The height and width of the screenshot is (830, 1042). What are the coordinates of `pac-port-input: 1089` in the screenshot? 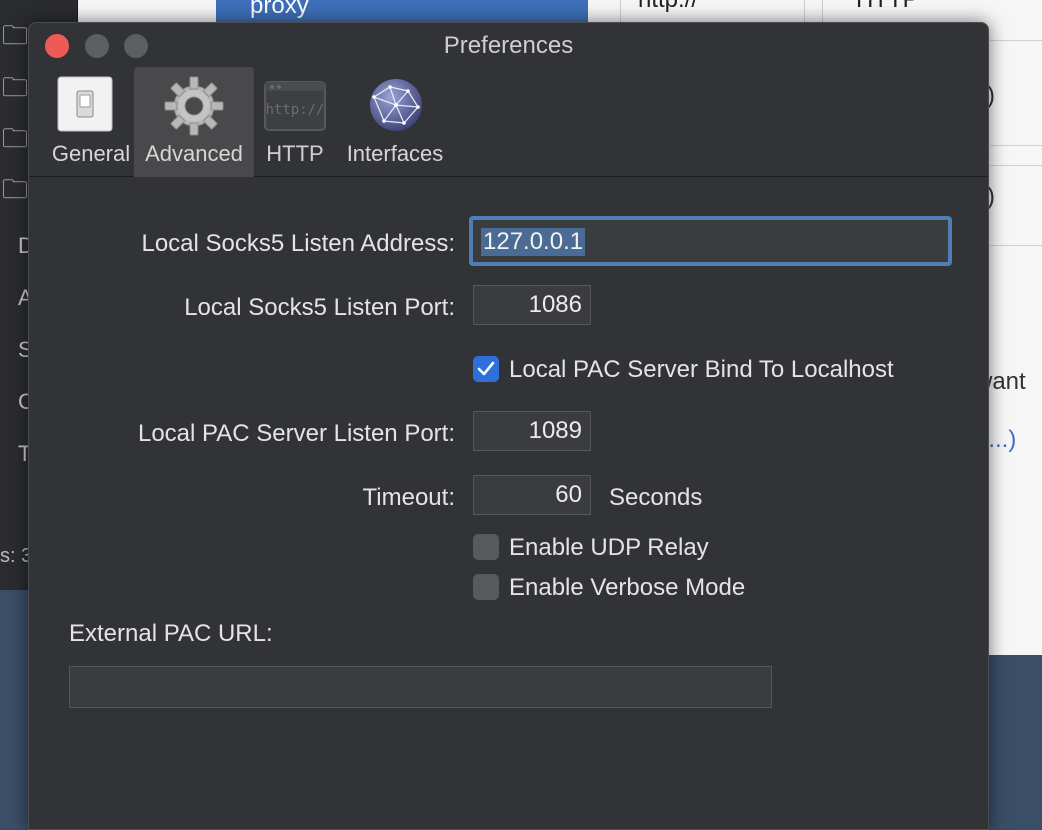 It's located at (532, 431).